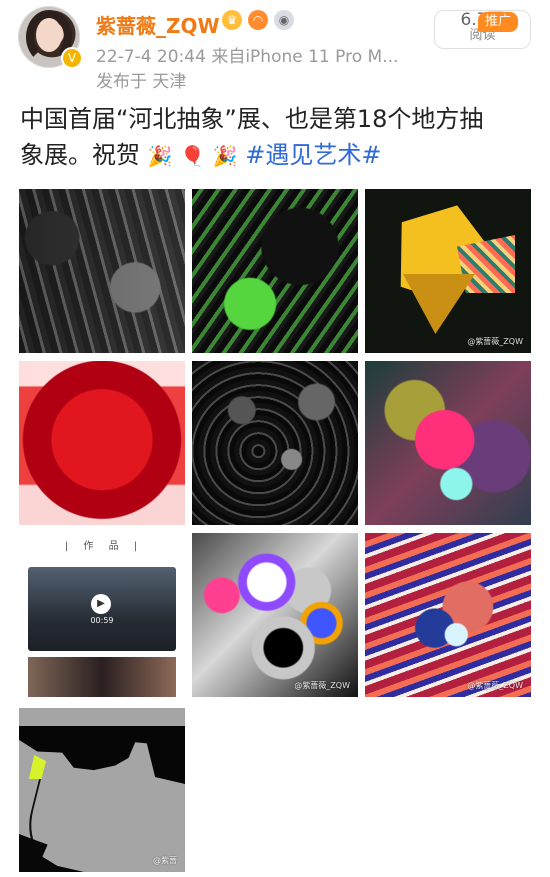 Image resolution: width=550 pixels, height=877 pixels. What do you see at coordinates (101, 604) in the screenshot?
I see `play-icon: ▶` at bounding box center [101, 604].